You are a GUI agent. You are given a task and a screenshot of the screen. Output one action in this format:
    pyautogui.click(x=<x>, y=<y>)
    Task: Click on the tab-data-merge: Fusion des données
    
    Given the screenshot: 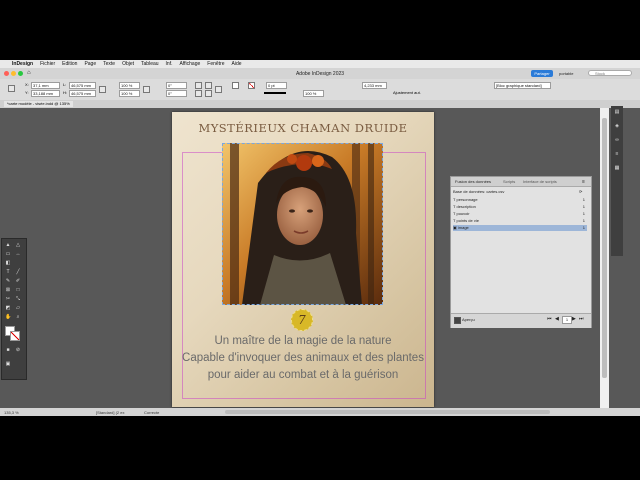 What is the action you would take?
    pyautogui.click(x=473, y=181)
    